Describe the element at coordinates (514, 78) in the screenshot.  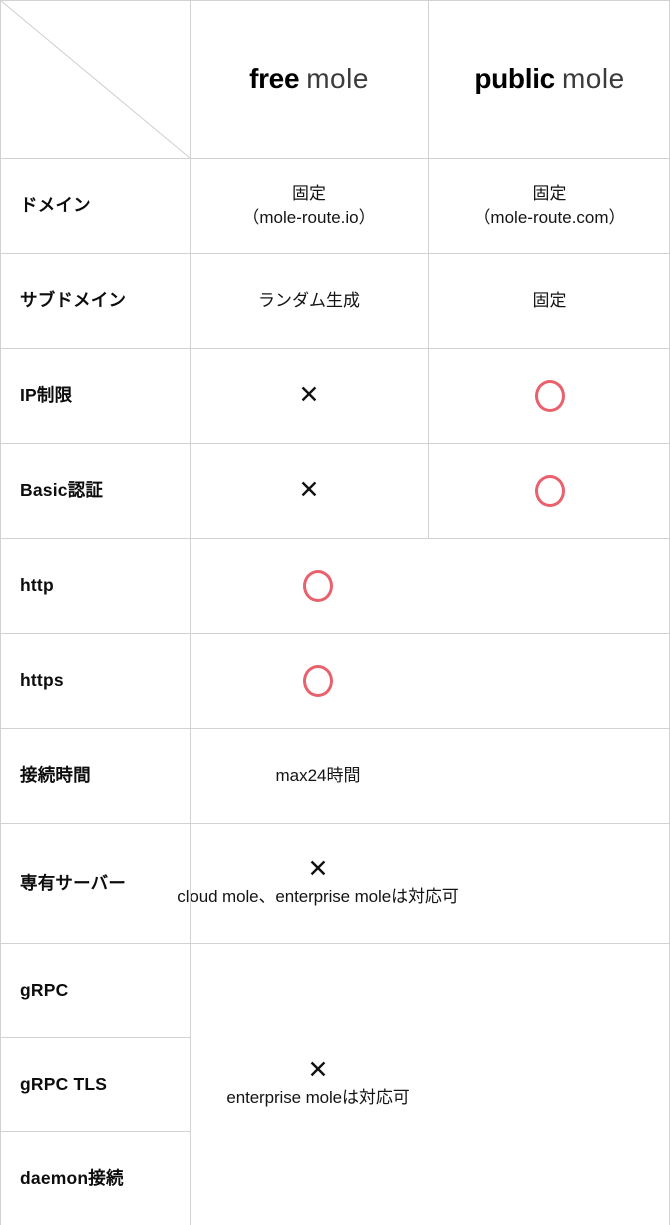
I see `column-header-public-strong: public` at that location.